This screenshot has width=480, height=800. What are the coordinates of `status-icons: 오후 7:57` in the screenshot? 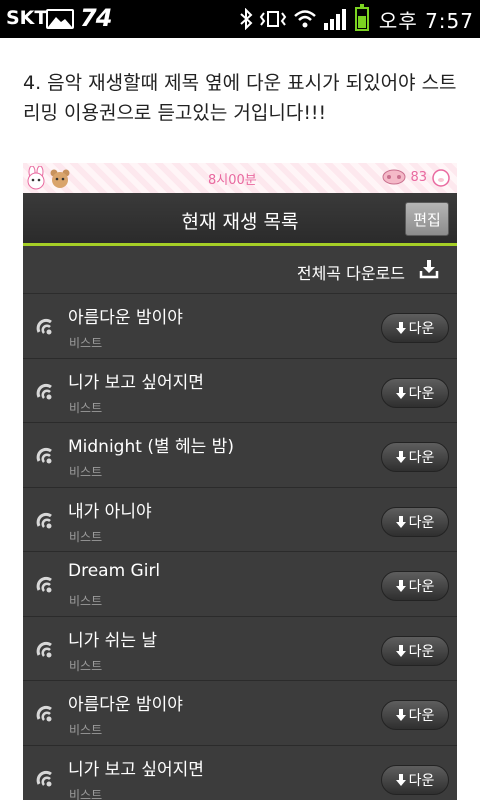 It's located at (356, 18).